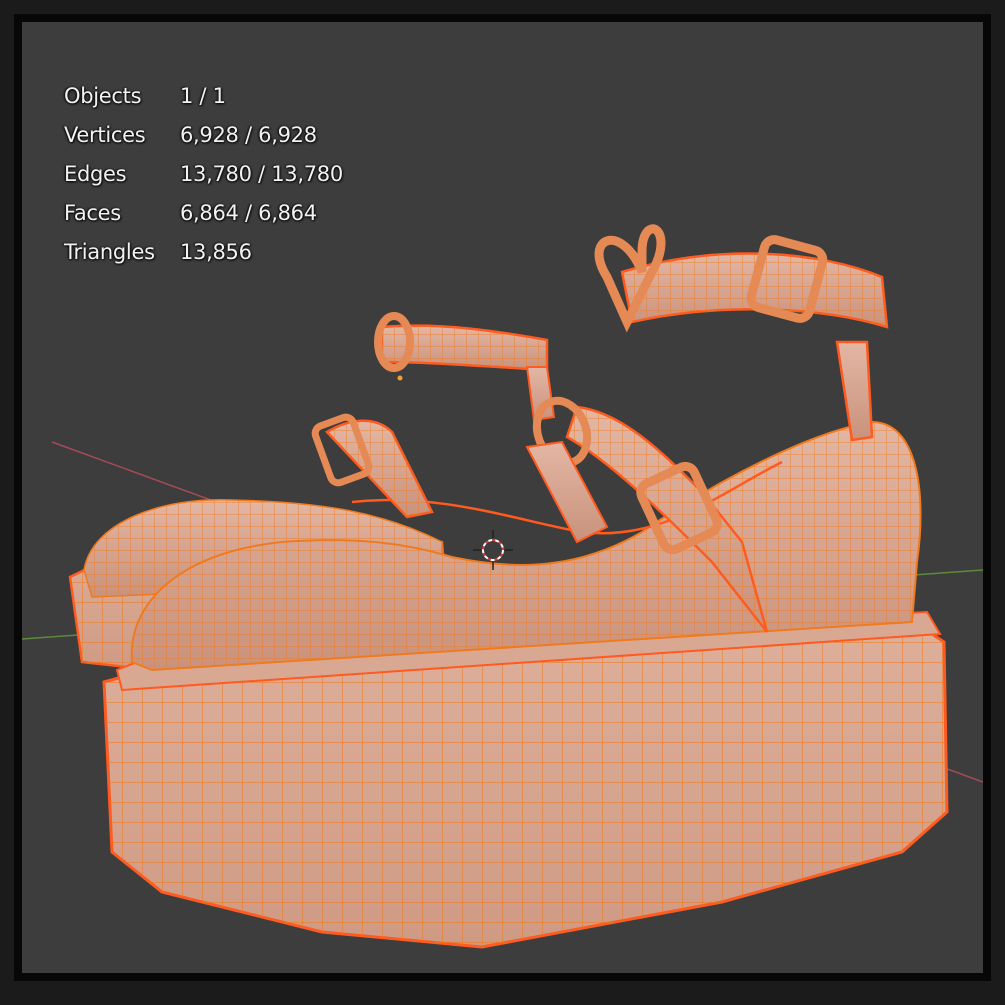  Describe the element at coordinates (248, 213) in the screenshot. I see `stats-value: 6,864 / 6,864` at that location.